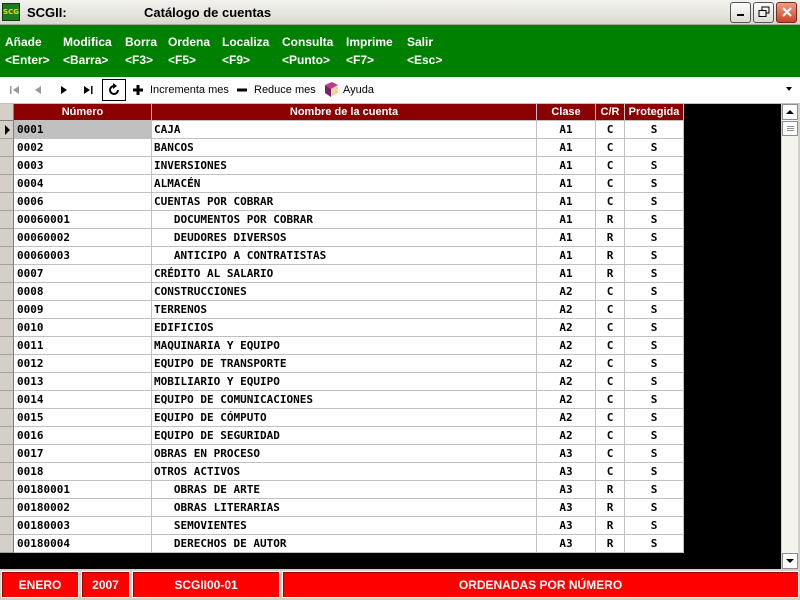 This screenshot has height=600, width=800. Describe the element at coordinates (83, 454) in the screenshot. I see `cell-numero: 0017` at that location.